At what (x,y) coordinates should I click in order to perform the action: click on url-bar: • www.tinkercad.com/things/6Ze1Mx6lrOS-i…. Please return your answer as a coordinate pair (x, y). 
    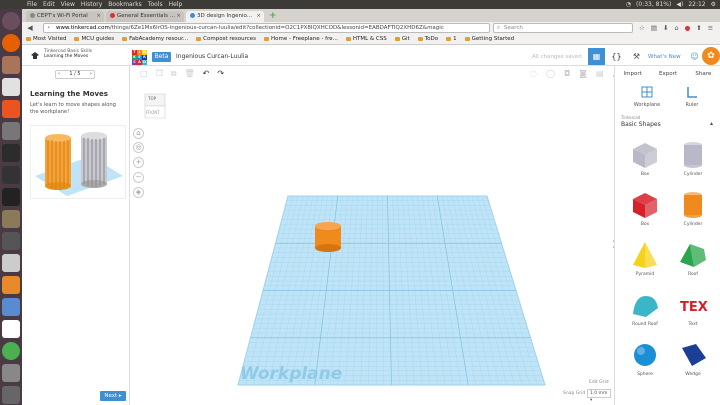
    Looking at the image, I should click on (266, 28).